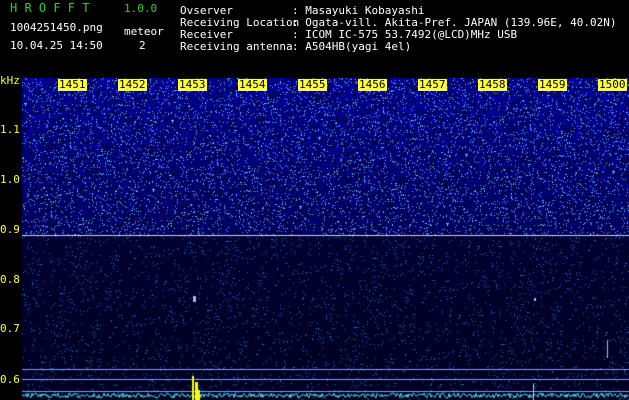 Image resolution: width=629 pixels, height=400 pixels. Describe the element at coordinates (10, 379) in the screenshot. I see `freq-label-0-6: 0.6` at that location.